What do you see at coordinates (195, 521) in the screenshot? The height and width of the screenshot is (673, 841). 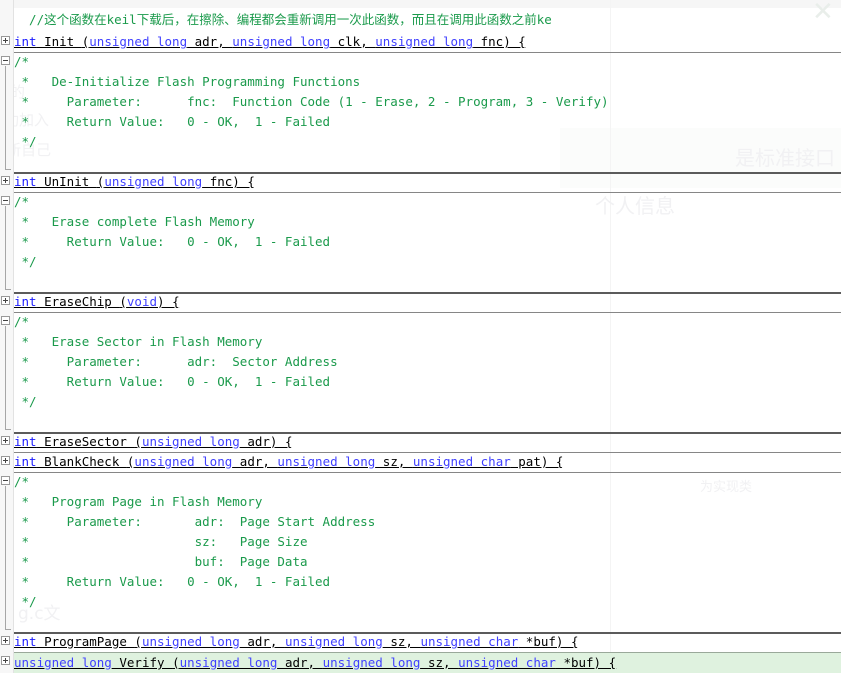 I see `code-line-text: * Parameter: adr: Page Start Address` at bounding box center [195, 521].